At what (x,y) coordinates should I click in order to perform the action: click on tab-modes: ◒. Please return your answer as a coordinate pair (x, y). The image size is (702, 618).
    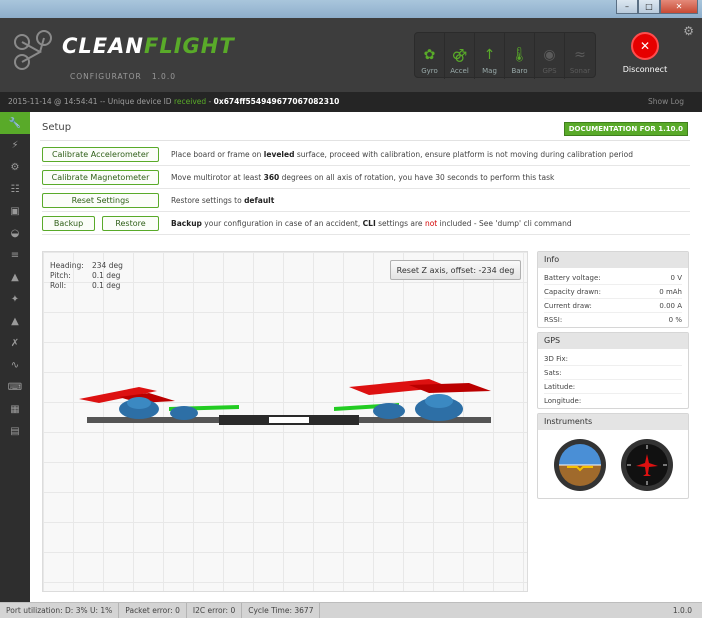
    Looking at the image, I should click on (15, 233).